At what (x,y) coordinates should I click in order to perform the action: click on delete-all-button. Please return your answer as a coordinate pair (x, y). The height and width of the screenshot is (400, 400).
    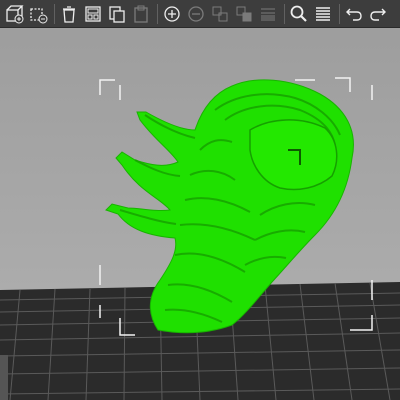
    Looking at the image, I should click on (69, 14).